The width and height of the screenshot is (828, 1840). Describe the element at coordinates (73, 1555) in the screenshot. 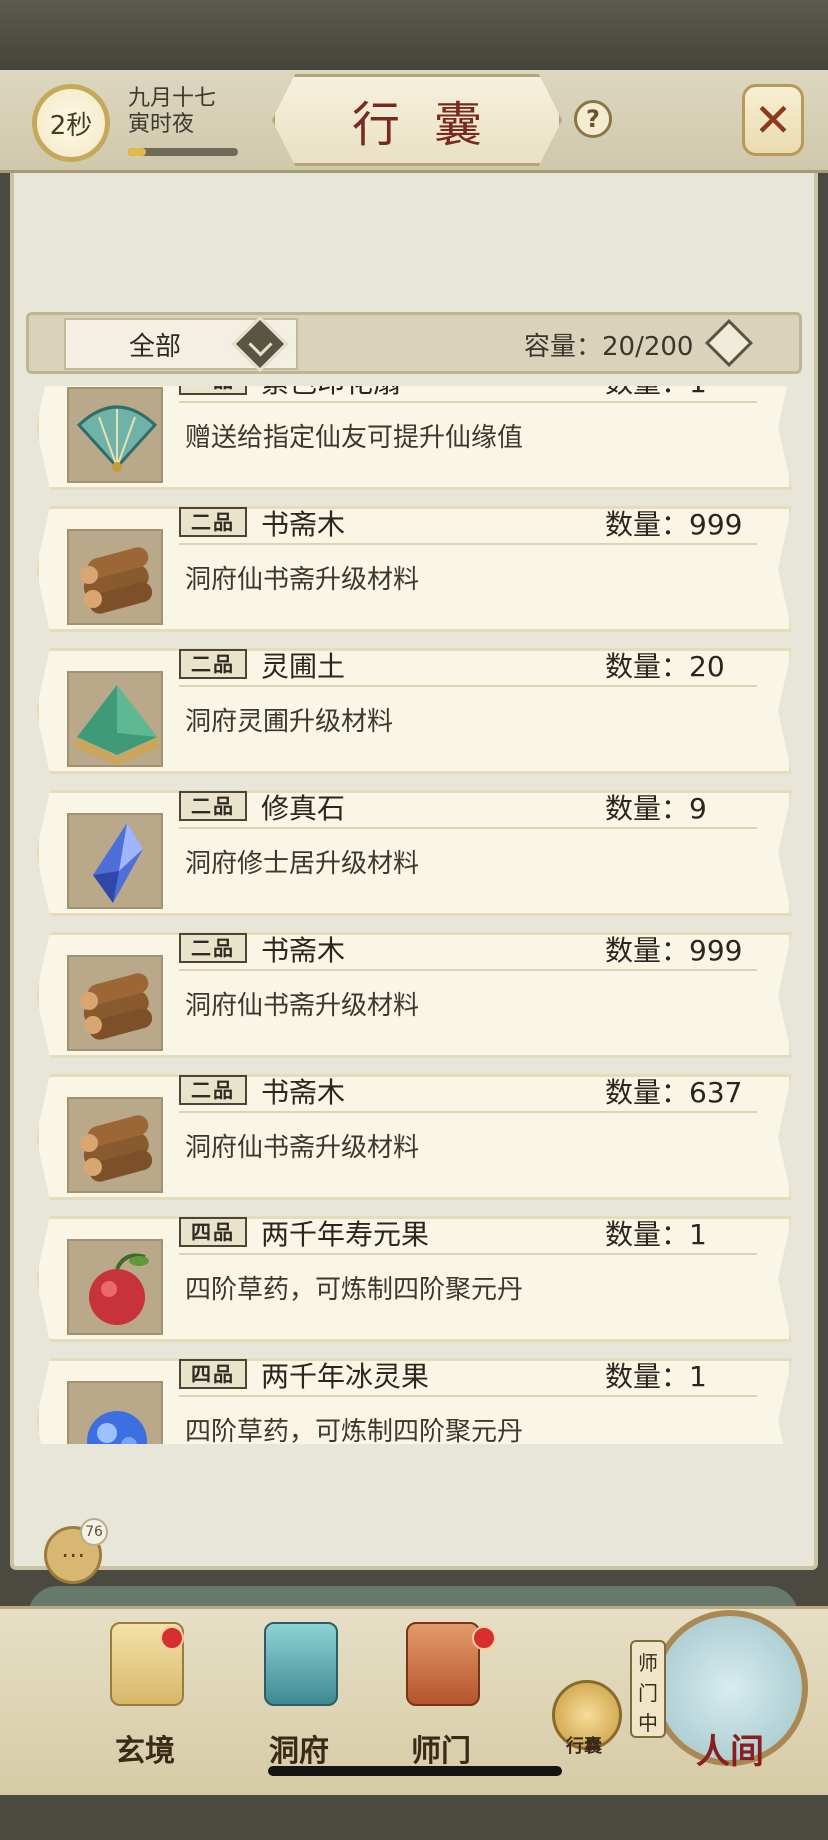

I see `chat-bubble-icon: ⋯` at that location.